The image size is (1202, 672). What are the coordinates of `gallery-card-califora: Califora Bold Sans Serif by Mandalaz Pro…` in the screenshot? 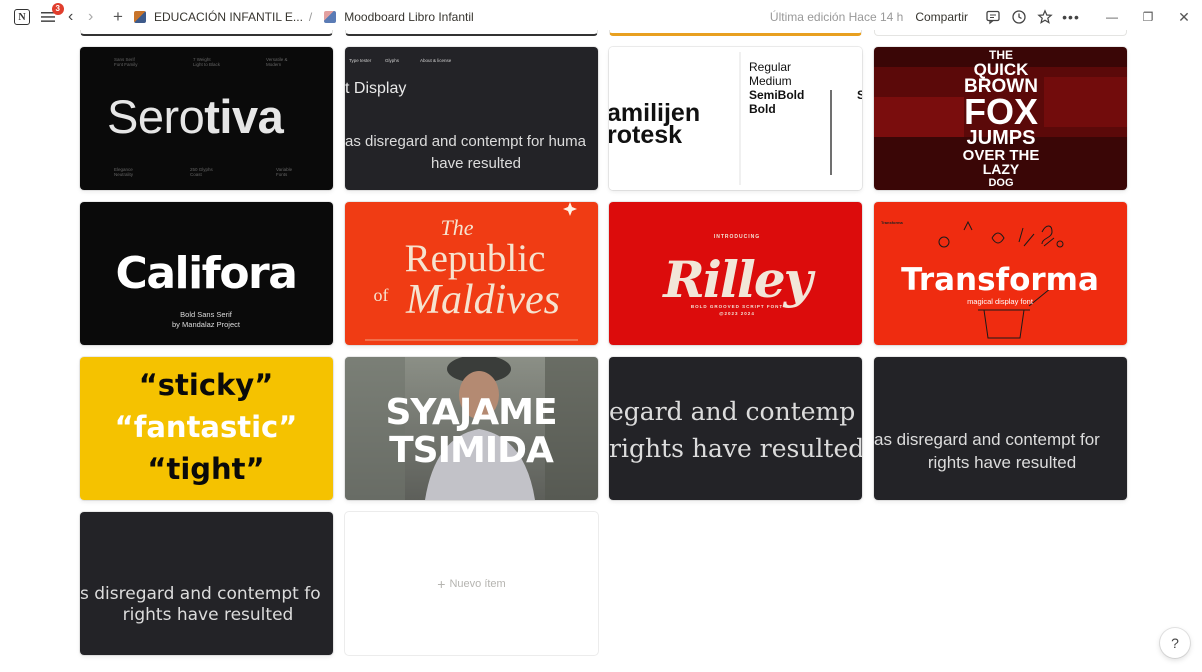 It's located at (206, 273).